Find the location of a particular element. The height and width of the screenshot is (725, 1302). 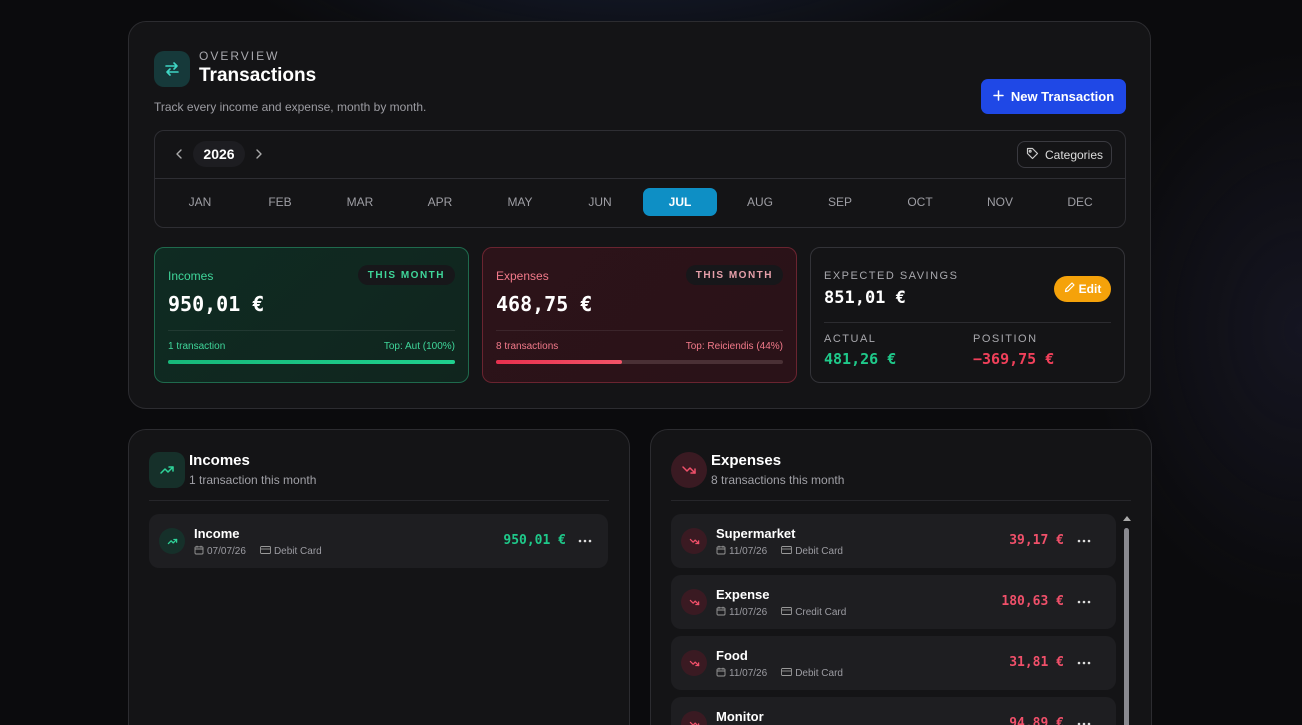

tab-month-jan: JAN is located at coordinates (200, 202).